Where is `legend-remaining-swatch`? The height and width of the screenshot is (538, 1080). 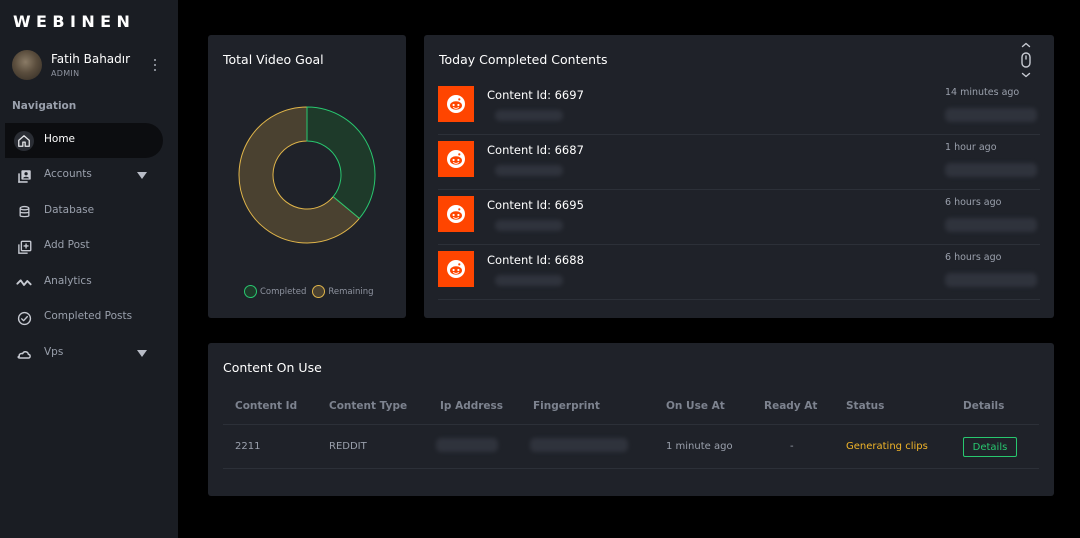
legend-remaining-swatch is located at coordinates (319, 291).